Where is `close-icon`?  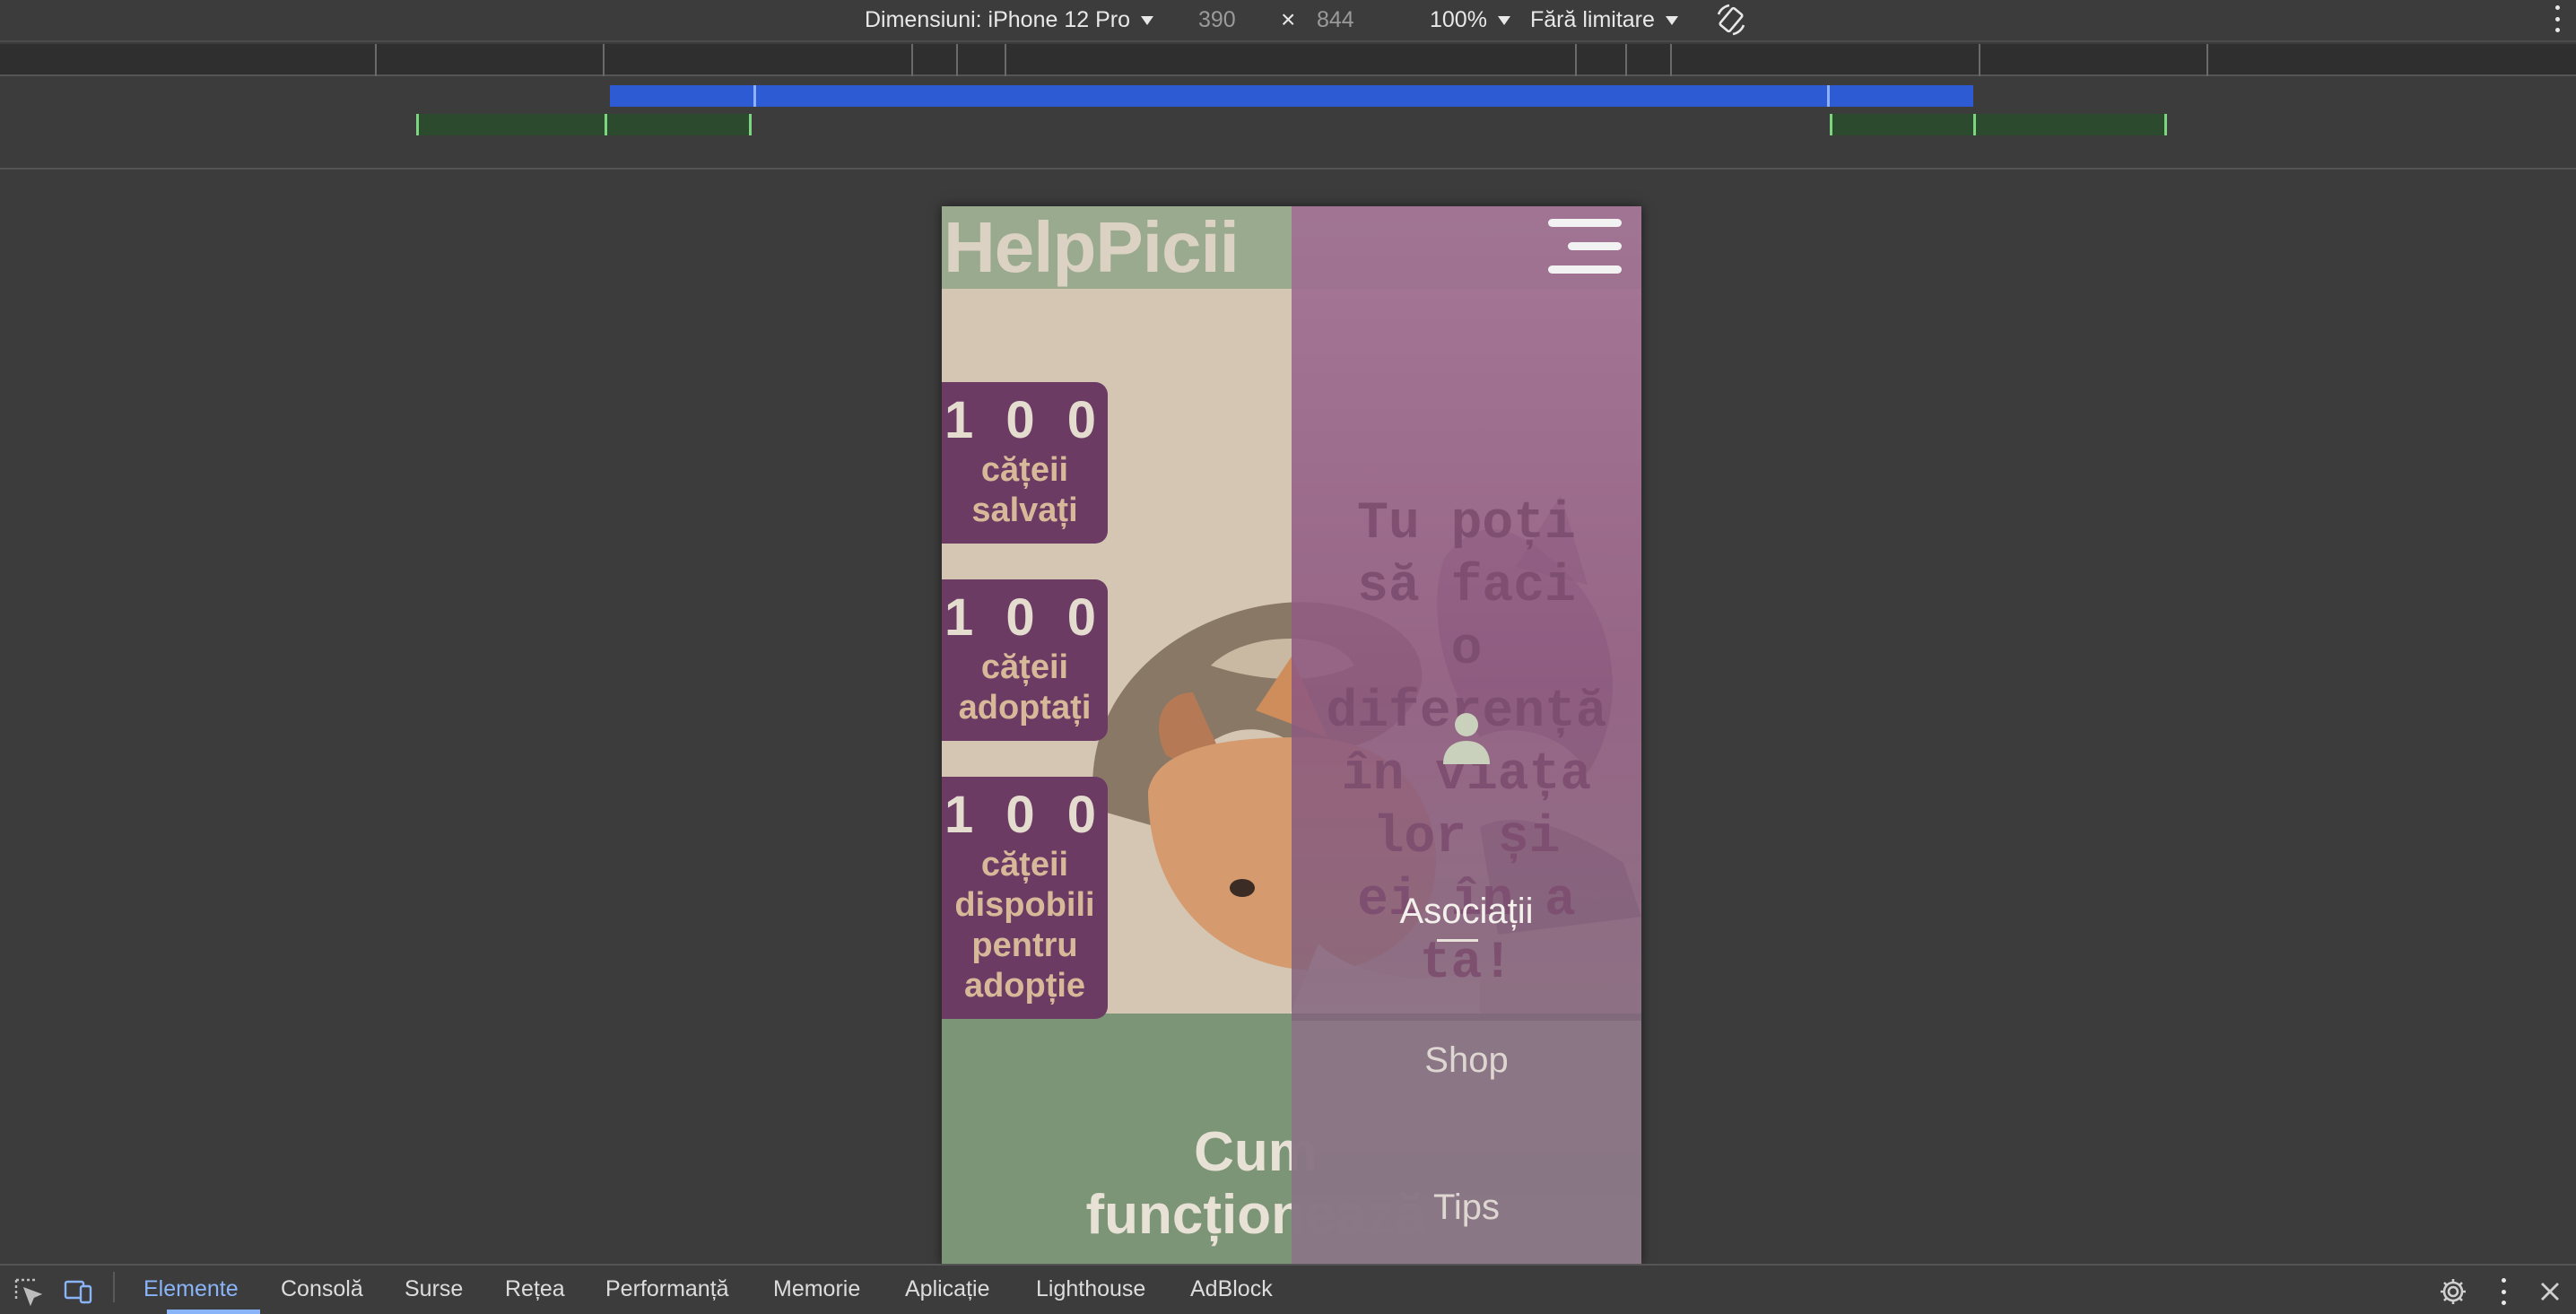
close-icon is located at coordinates (2550, 1291).